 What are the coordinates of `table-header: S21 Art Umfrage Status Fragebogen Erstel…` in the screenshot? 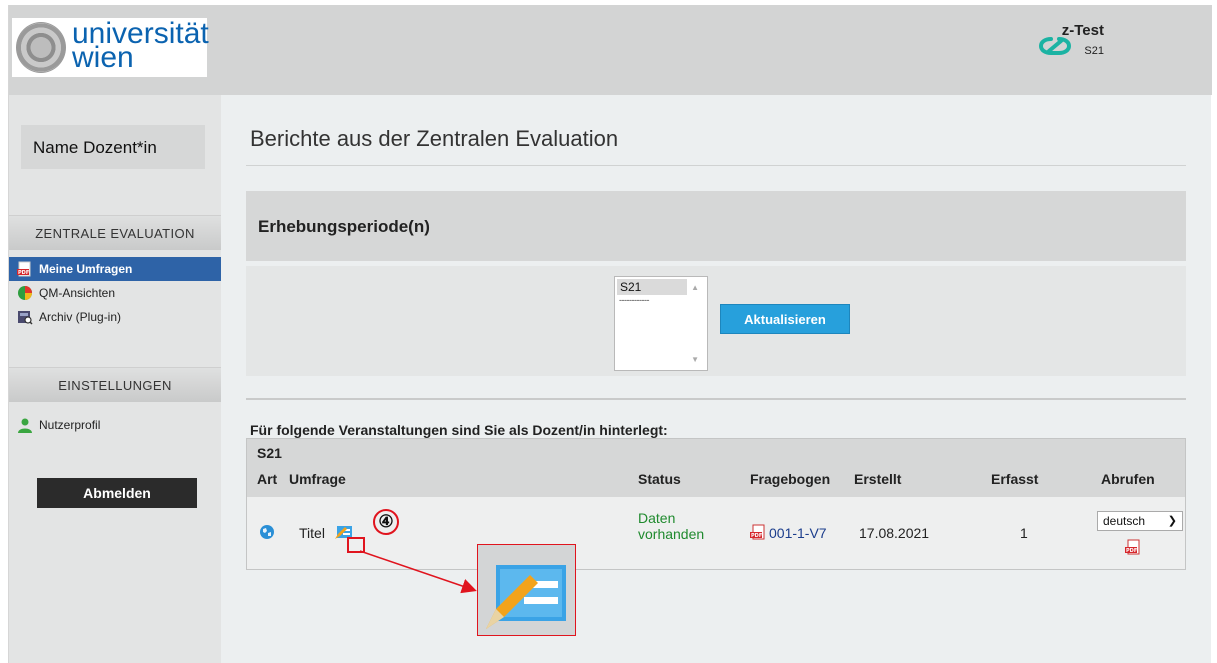 It's located at (716, 468).